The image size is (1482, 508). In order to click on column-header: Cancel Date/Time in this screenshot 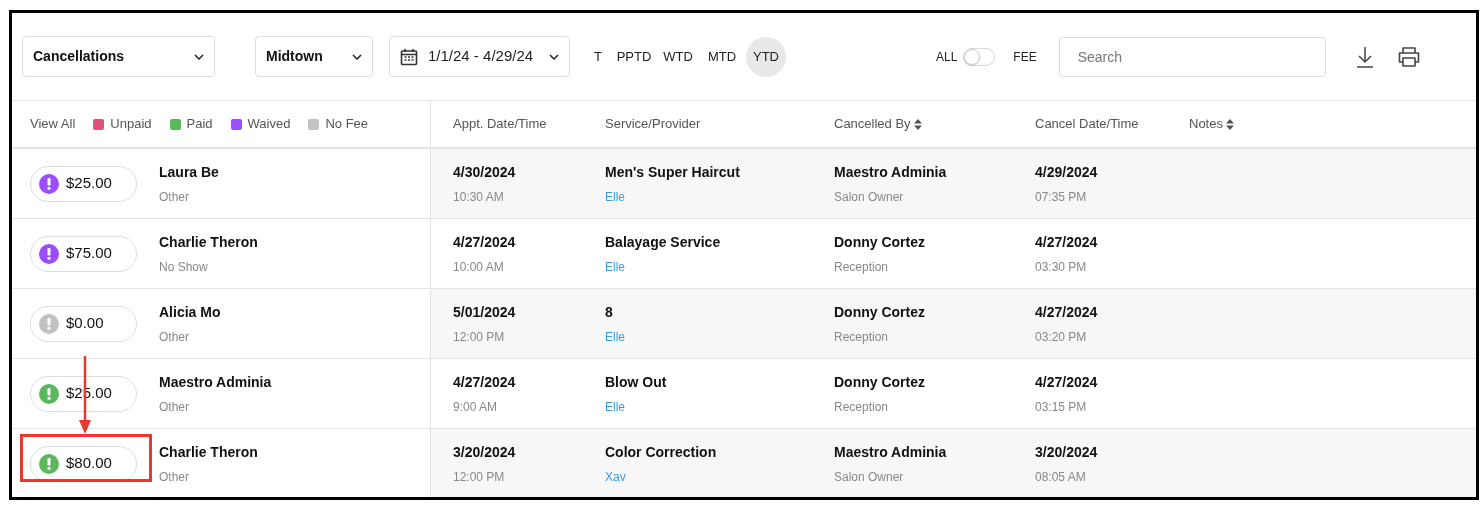, I will do `click(1087, 124)`.